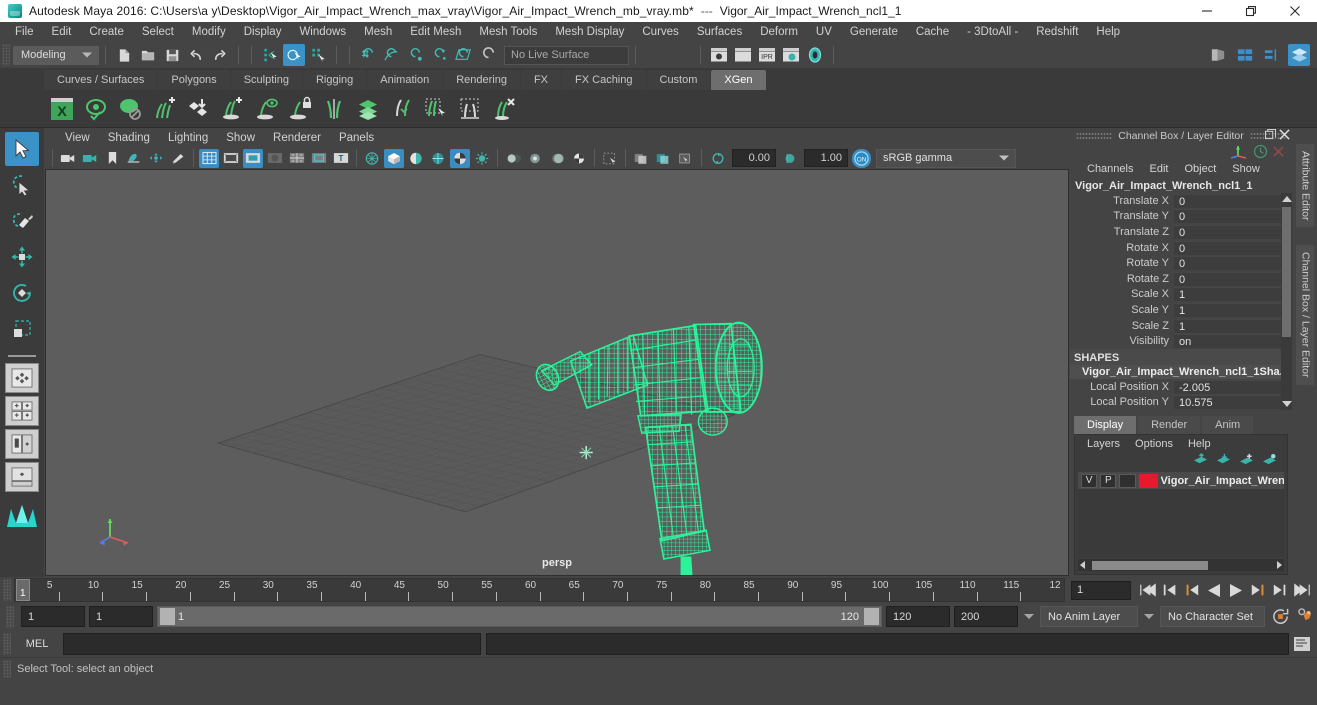  I want to click on range-bar: 1 120, so click(519, 616).